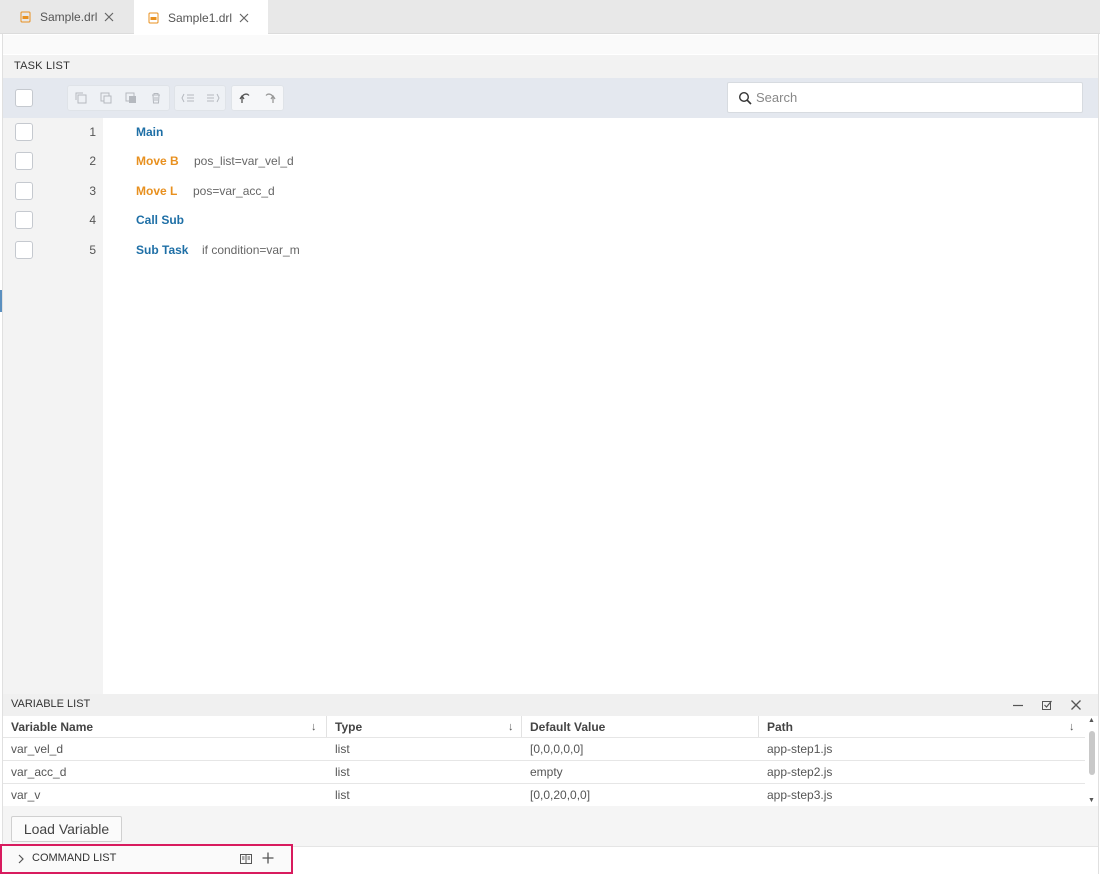 Image resolution: width=1100 pixels, height=874 pixels. I want to click on variable-table-scrollbar: ▲ ▼, so click(1092, 761).